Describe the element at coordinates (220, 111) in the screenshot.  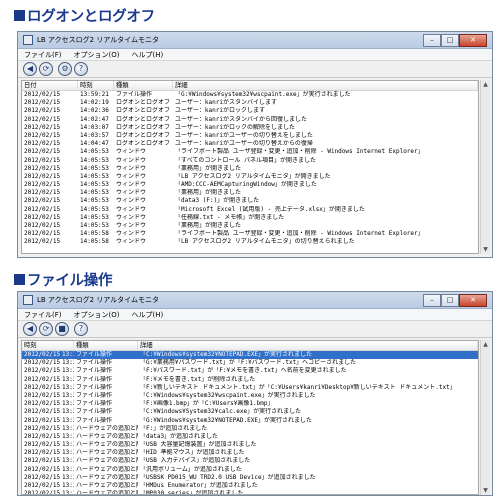
I see `cell-detail: ユーザー：kanriがロックします` at that location.